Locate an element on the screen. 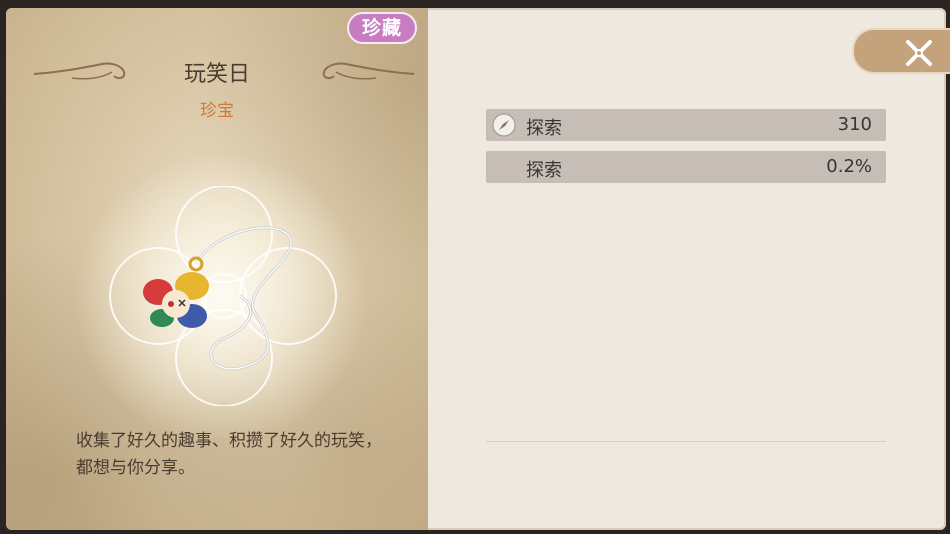 The image size is (950, 534). compass-icon is located at coordinates (504, 125).